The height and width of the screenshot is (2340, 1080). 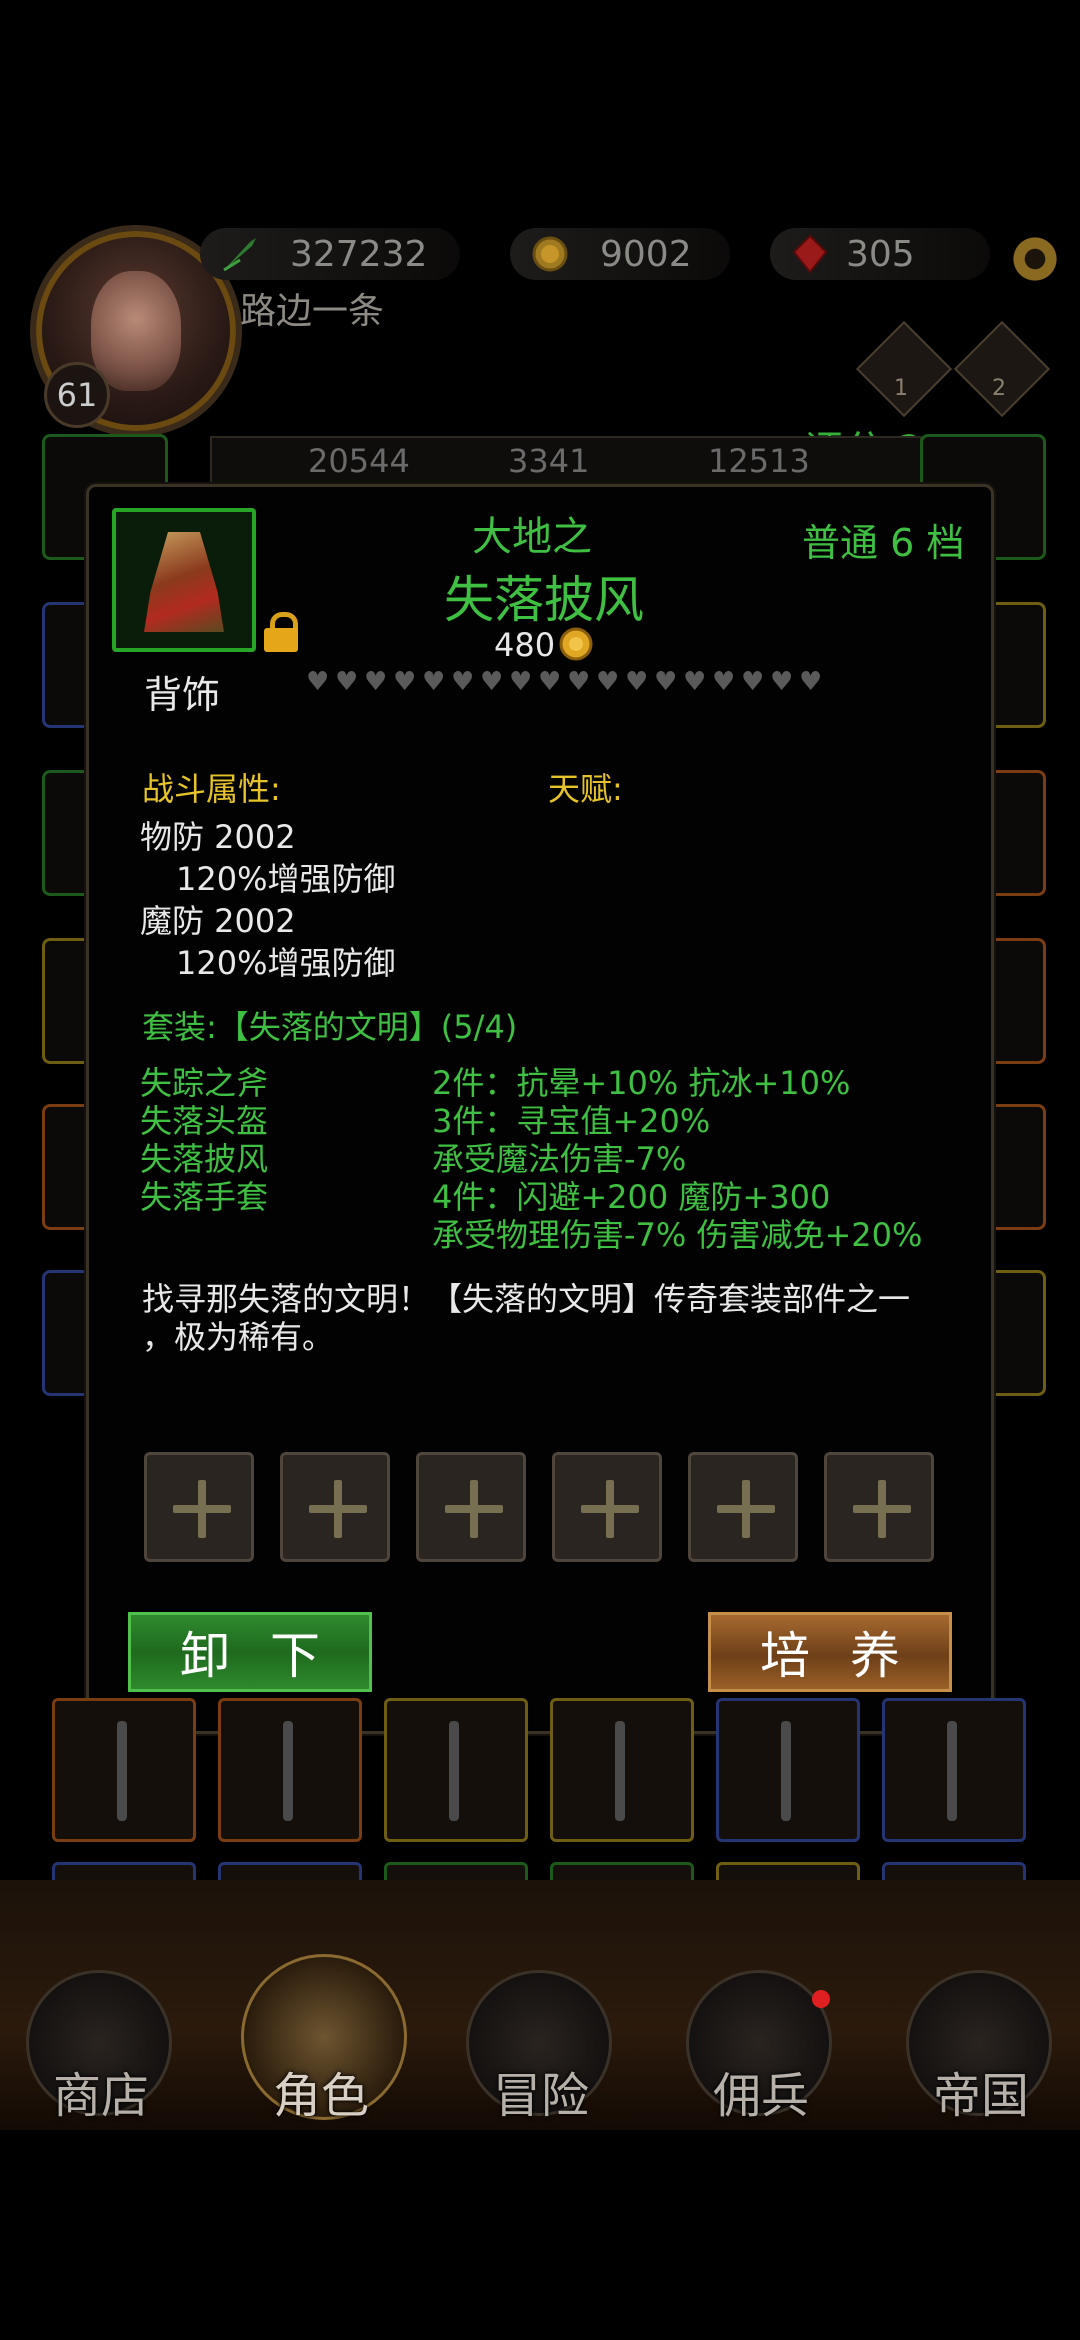 What do you see at coordinates (218, 837) in the screenshot?
I see `stat-physical-defense: 物防 2002` at bounding box center [218, 837].